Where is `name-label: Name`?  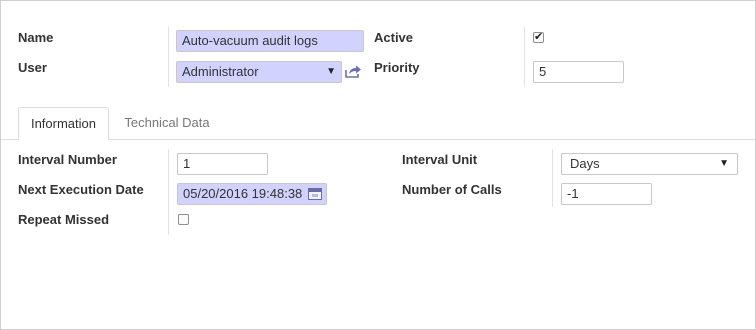 name-label: Name is located at coordinates (36, 37).